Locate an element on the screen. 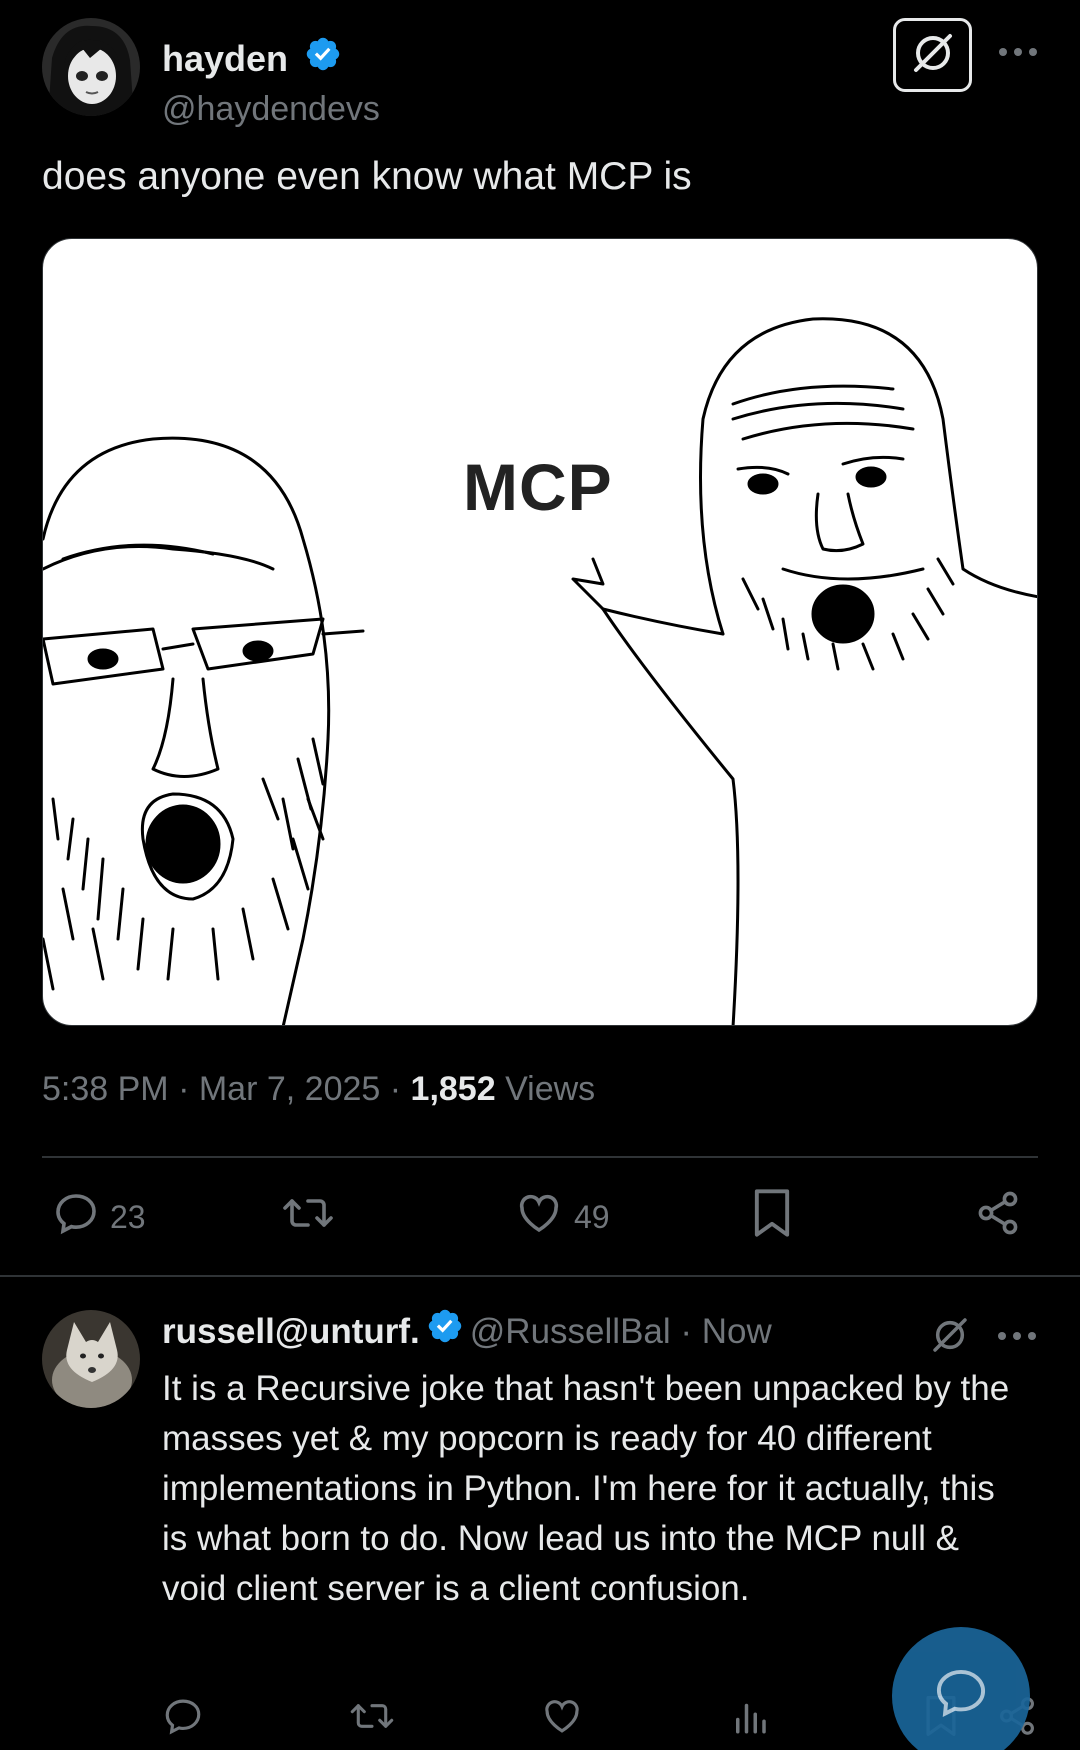  more-options-button is located at coordinates (1018, 53).